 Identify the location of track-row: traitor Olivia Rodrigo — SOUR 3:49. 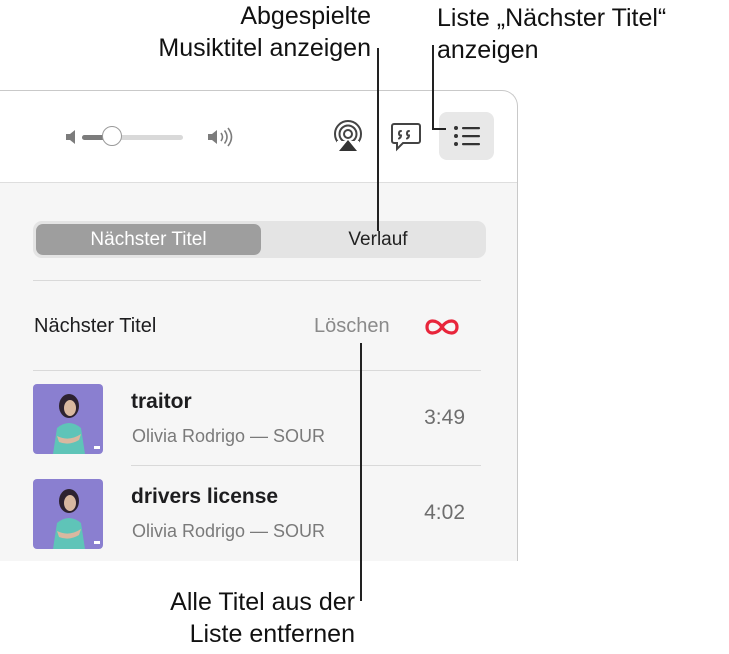
(257, 422).